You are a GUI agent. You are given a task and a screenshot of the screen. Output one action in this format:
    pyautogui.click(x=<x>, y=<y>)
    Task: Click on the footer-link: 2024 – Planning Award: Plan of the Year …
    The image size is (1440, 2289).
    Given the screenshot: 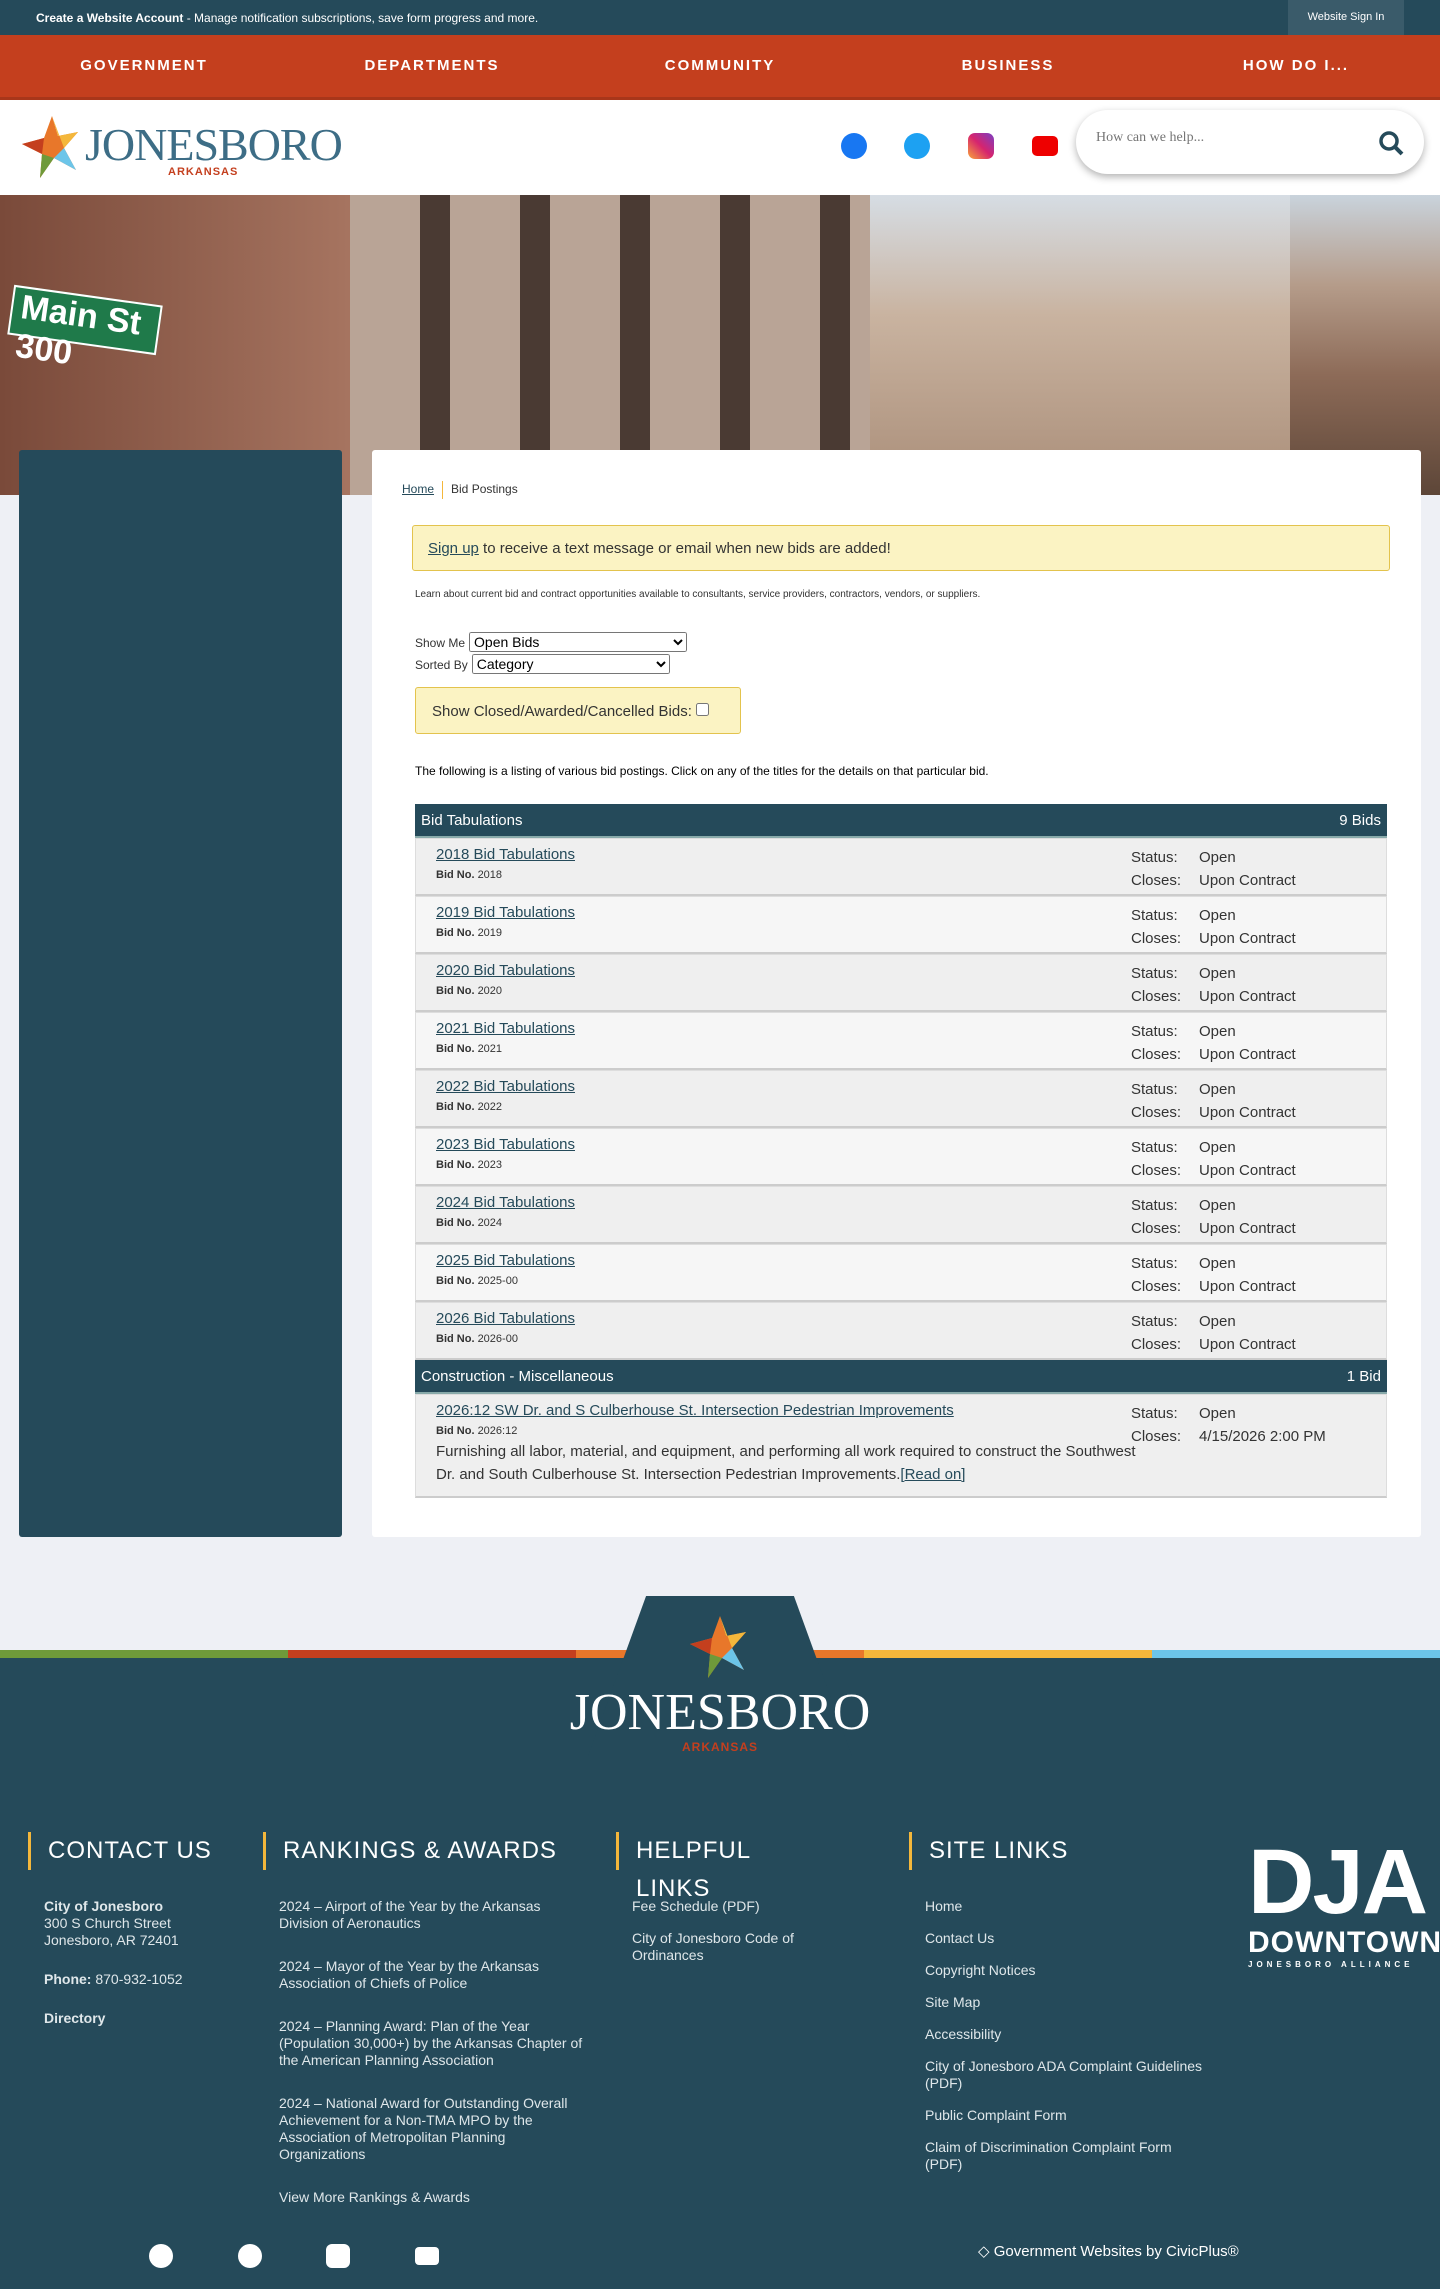 What is the action you would take?
    pyautogui.click(x=423, y=2043)
    